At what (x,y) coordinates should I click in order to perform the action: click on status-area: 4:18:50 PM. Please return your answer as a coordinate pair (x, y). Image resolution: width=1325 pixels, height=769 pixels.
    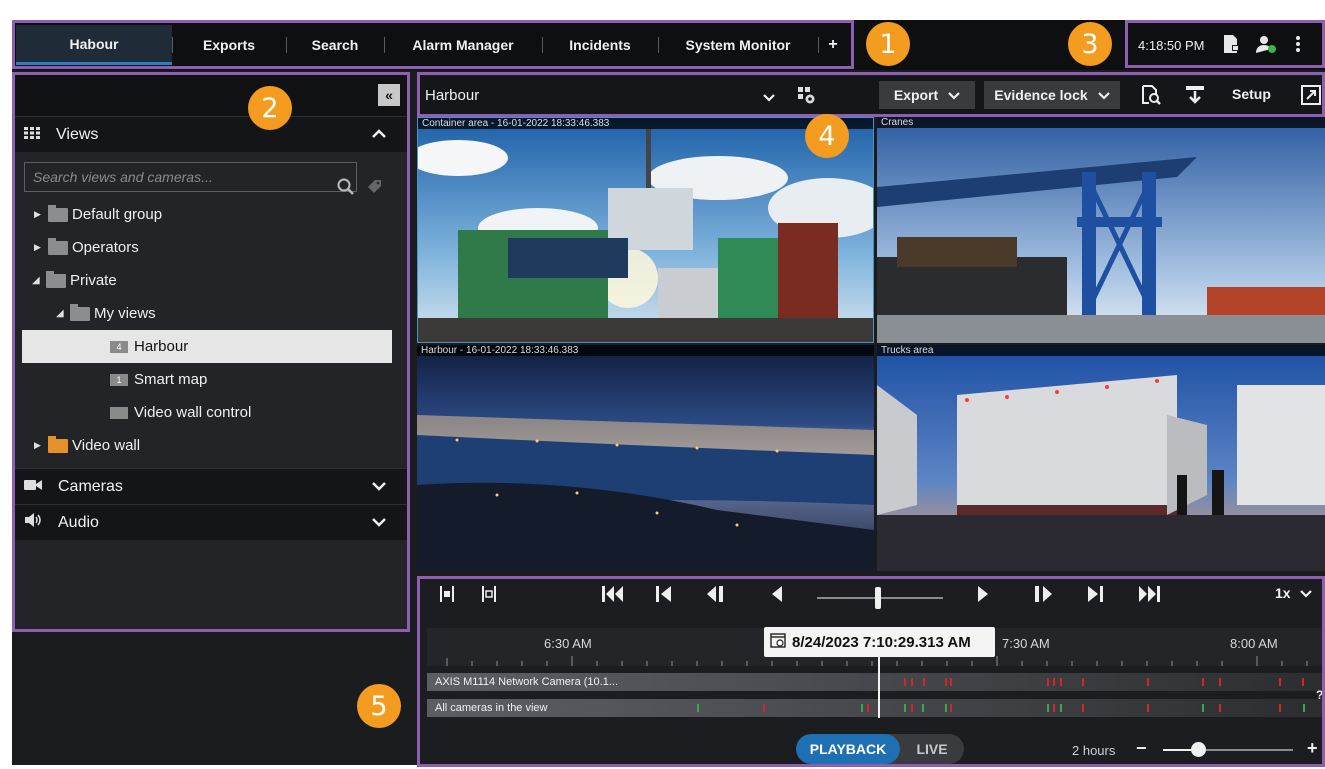
    Looking at the image, I should click on (1226, 45).